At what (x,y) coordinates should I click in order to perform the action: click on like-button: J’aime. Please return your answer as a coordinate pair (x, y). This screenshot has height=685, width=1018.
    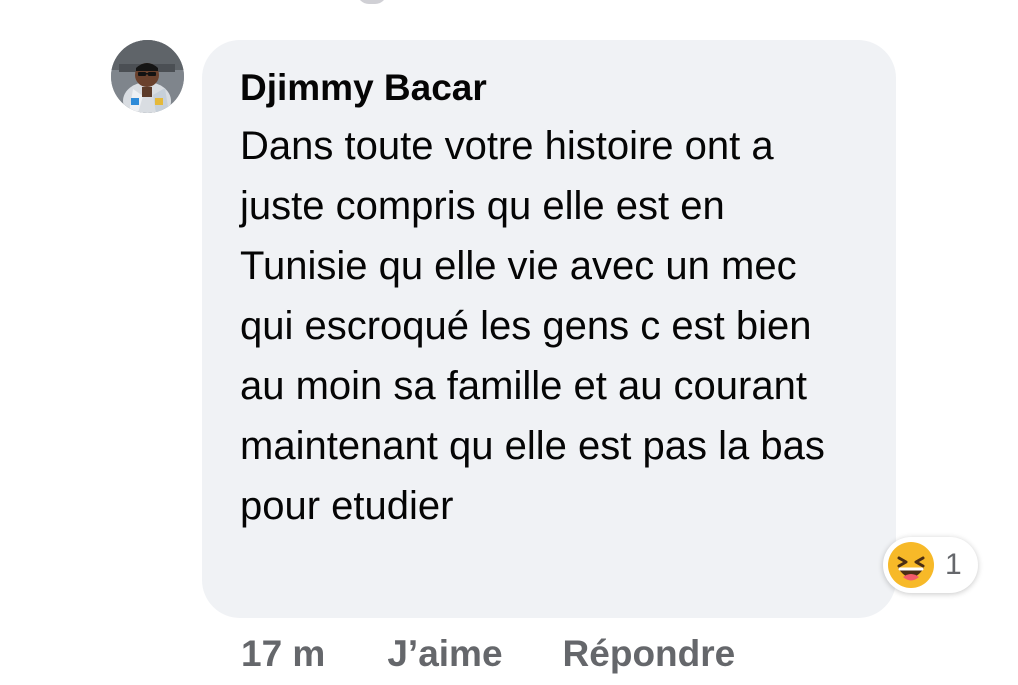
    Looking at the image, I should click on (444, 654).